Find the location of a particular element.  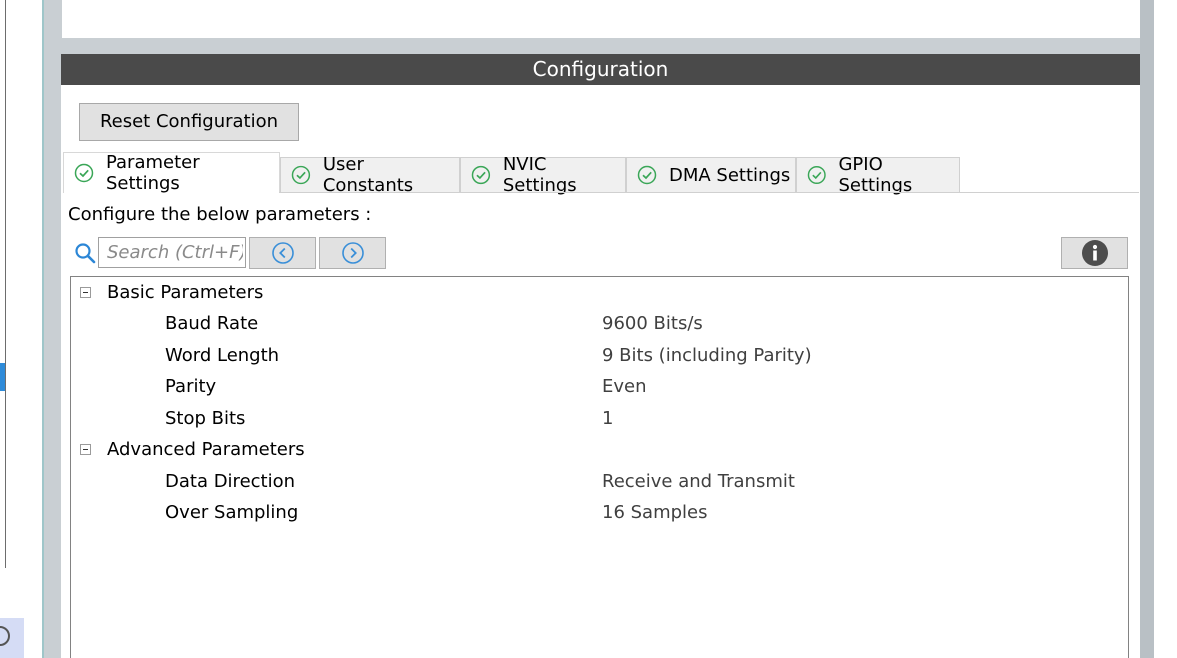

info-icon is located at coordinates (1094, 253).